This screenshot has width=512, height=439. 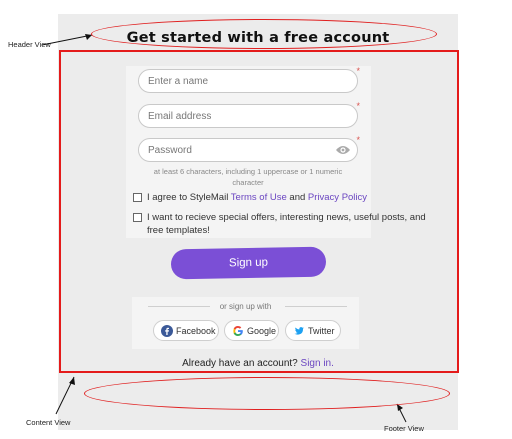 What do you see at coordinates (267, 393) in the screenshot?
I see `footer-view-highlight` at bounding box center [267, 393].